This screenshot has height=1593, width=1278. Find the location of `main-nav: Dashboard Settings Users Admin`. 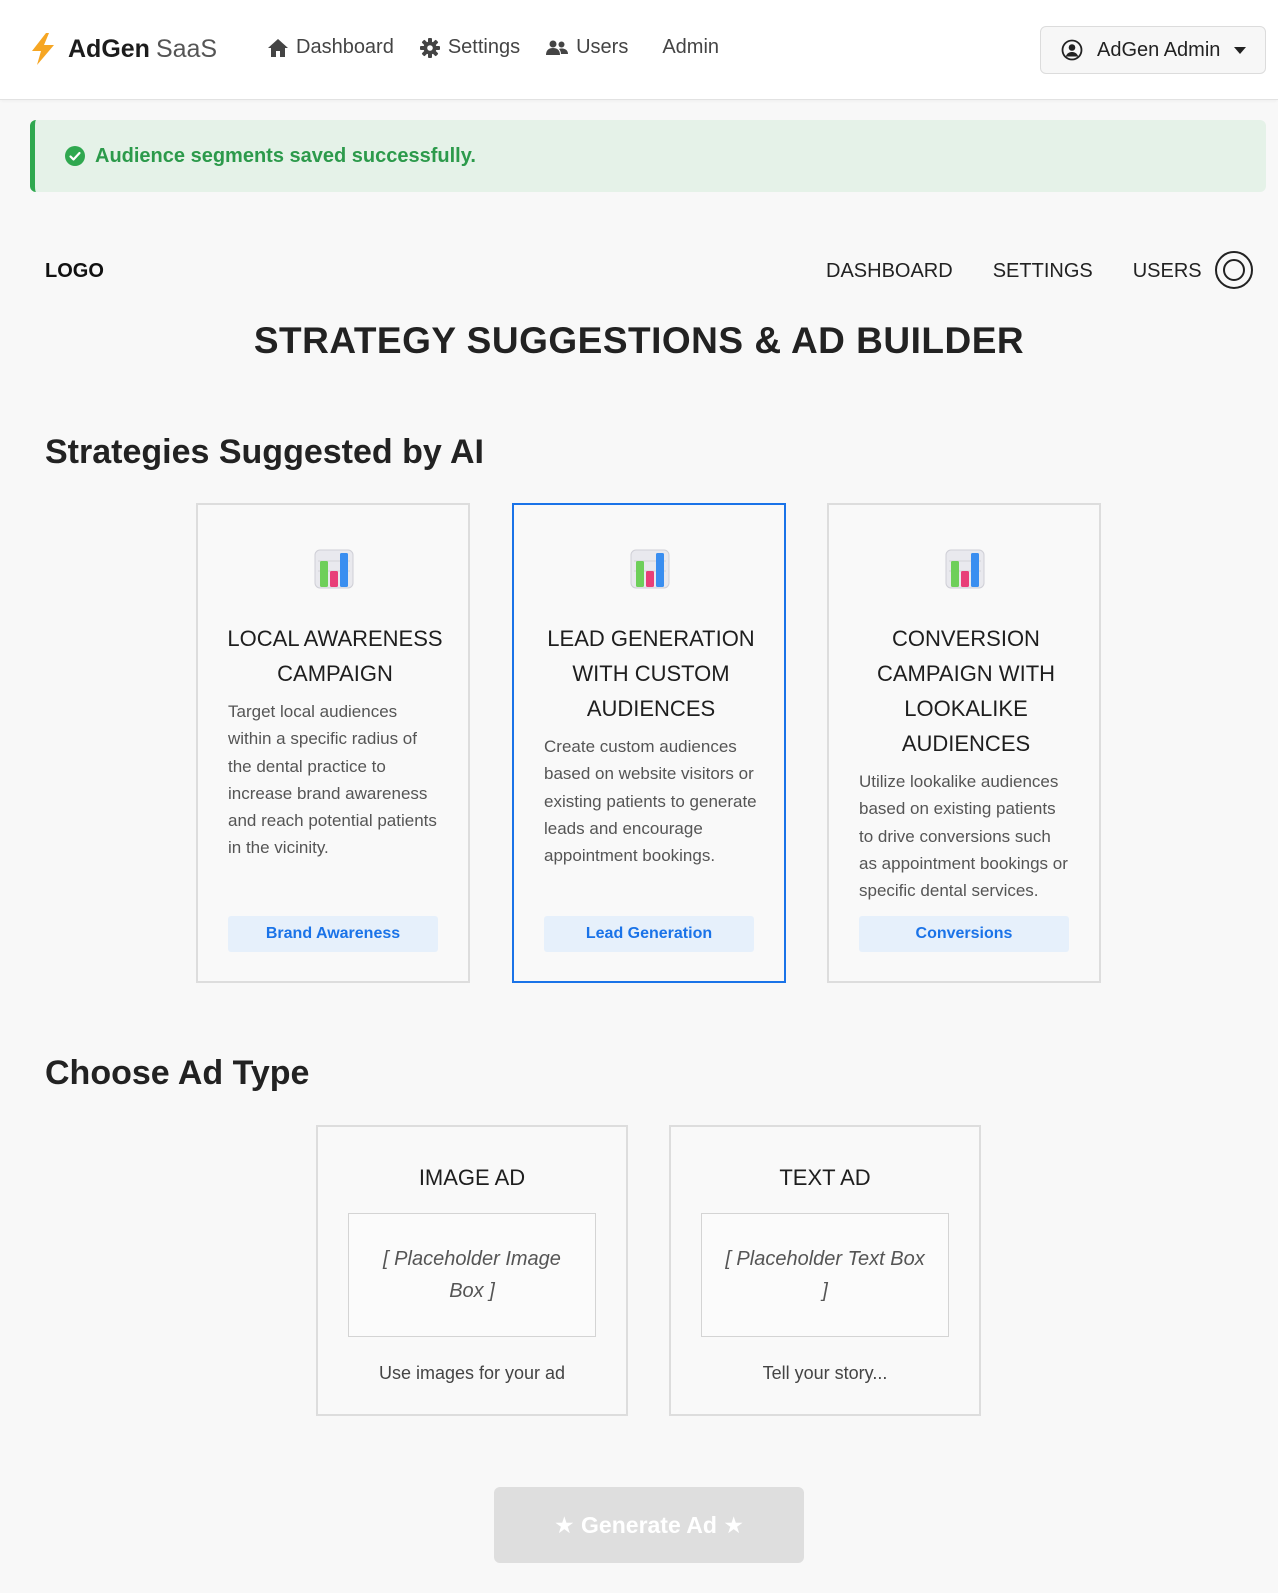

main-nav: Dashboard Settings Users Admin is located at coordinates (506, 47).